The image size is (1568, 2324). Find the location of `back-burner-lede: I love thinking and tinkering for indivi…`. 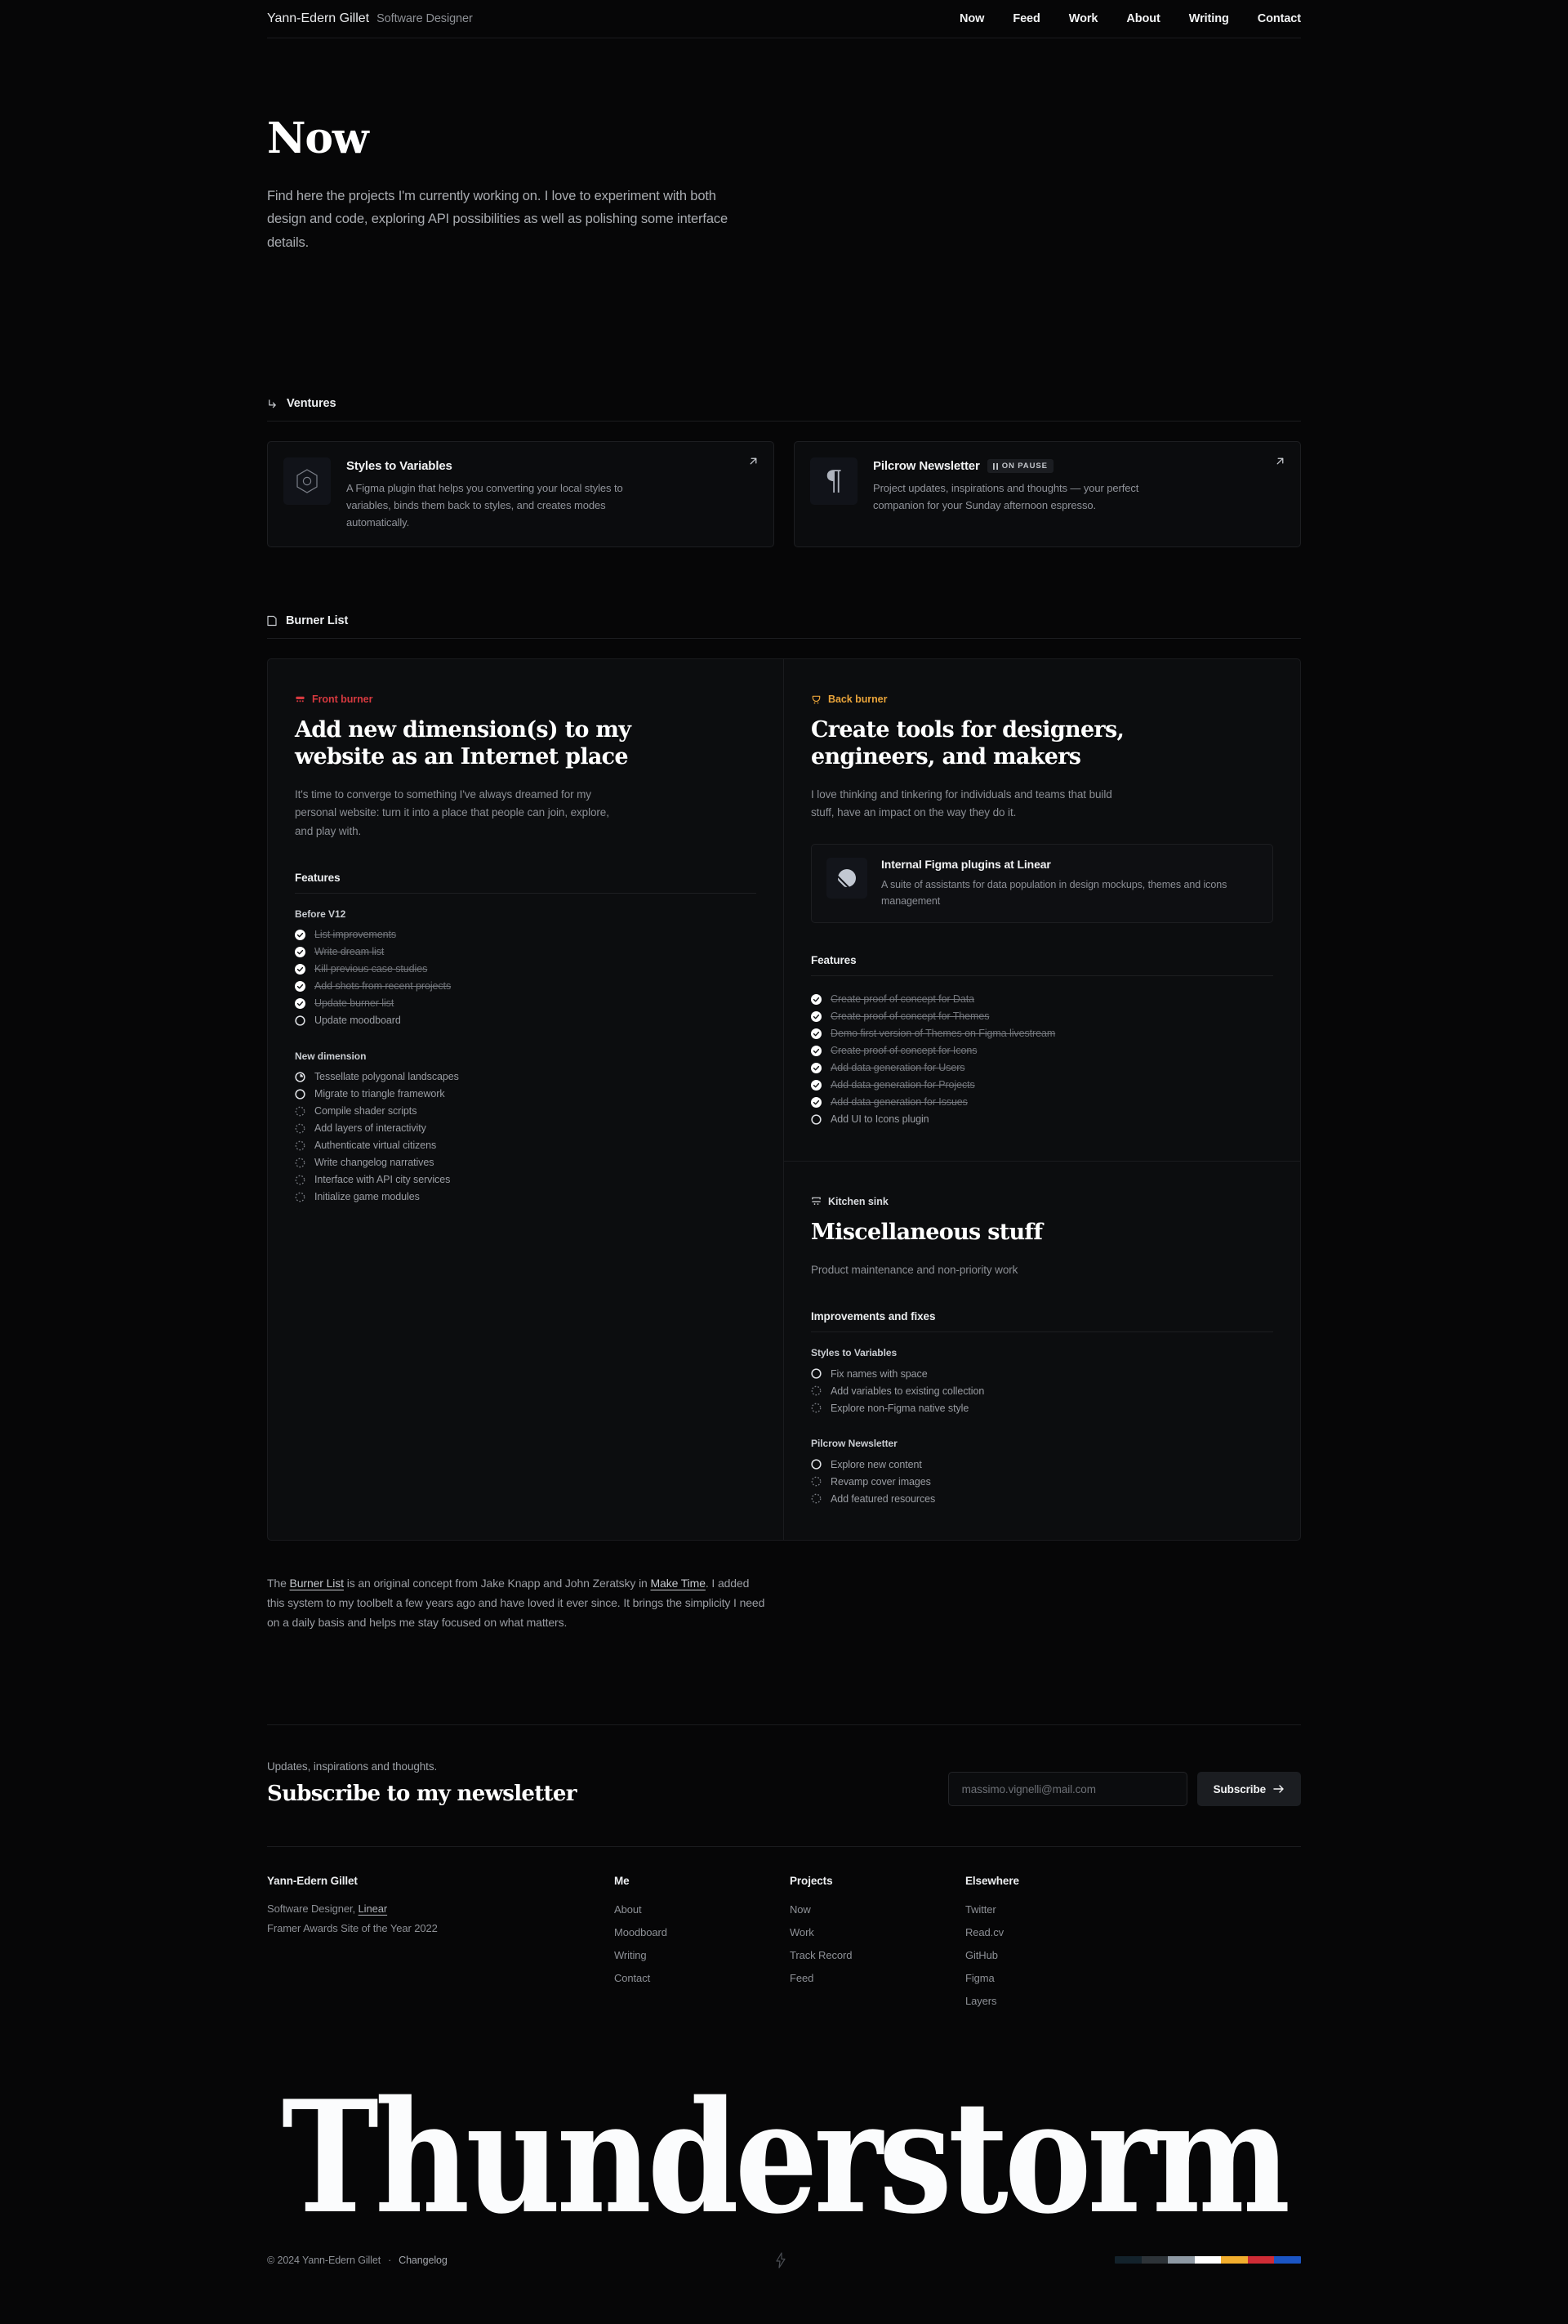

back-burner-lede: I love thinking and tinkering for indivi… is located at coordinates (961, 803).